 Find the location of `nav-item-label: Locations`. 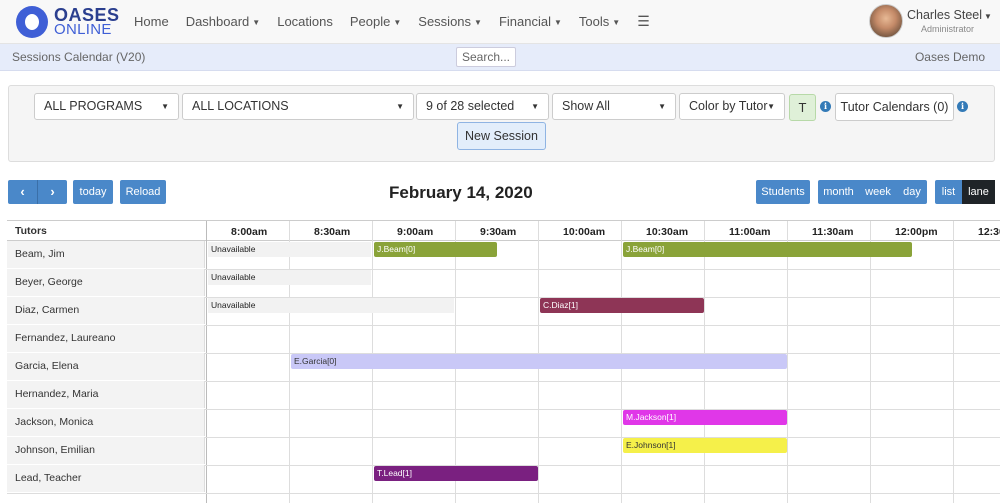

nav-item-label: Locations is located at coordinates (305, 21).